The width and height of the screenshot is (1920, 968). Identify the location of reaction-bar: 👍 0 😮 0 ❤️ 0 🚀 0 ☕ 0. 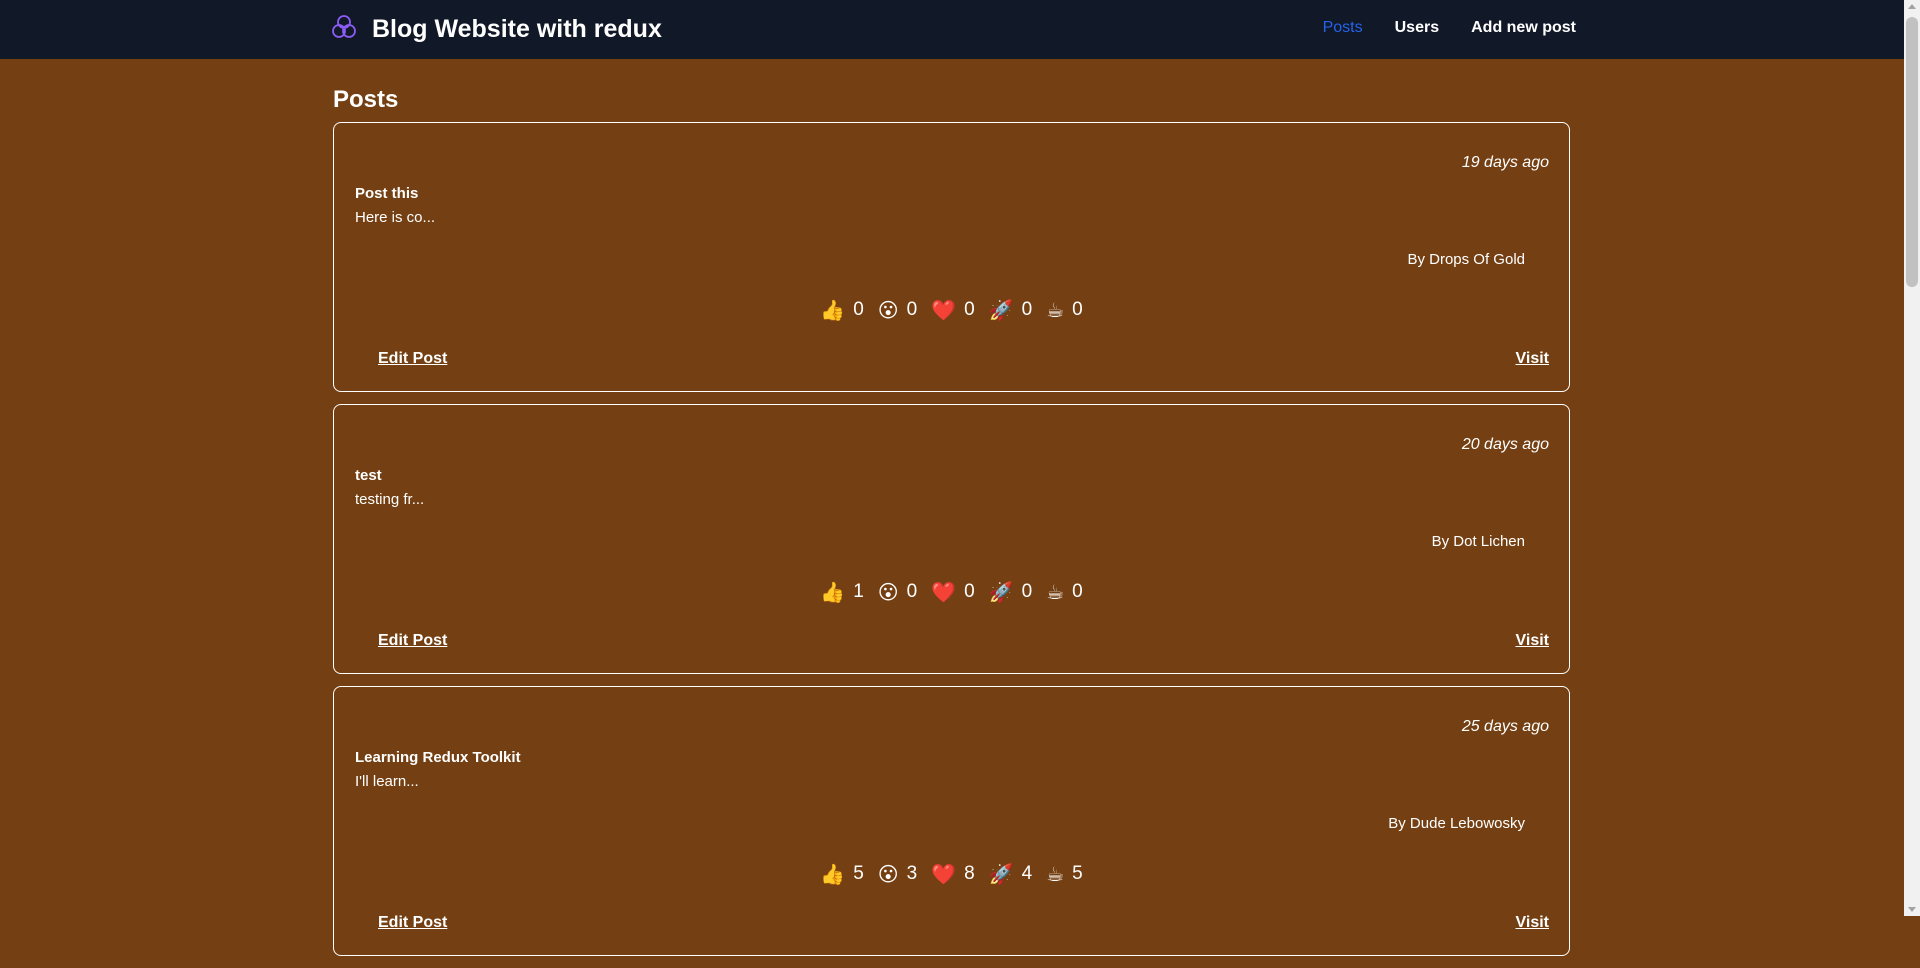
(951, 310).